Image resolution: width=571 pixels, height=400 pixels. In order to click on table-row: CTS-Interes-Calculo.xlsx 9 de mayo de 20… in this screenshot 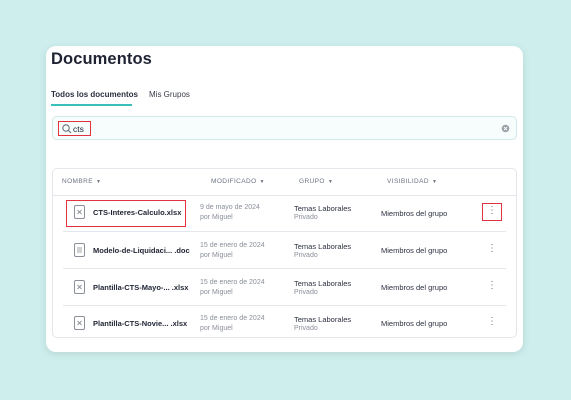, I will do `click(284, 213)`.